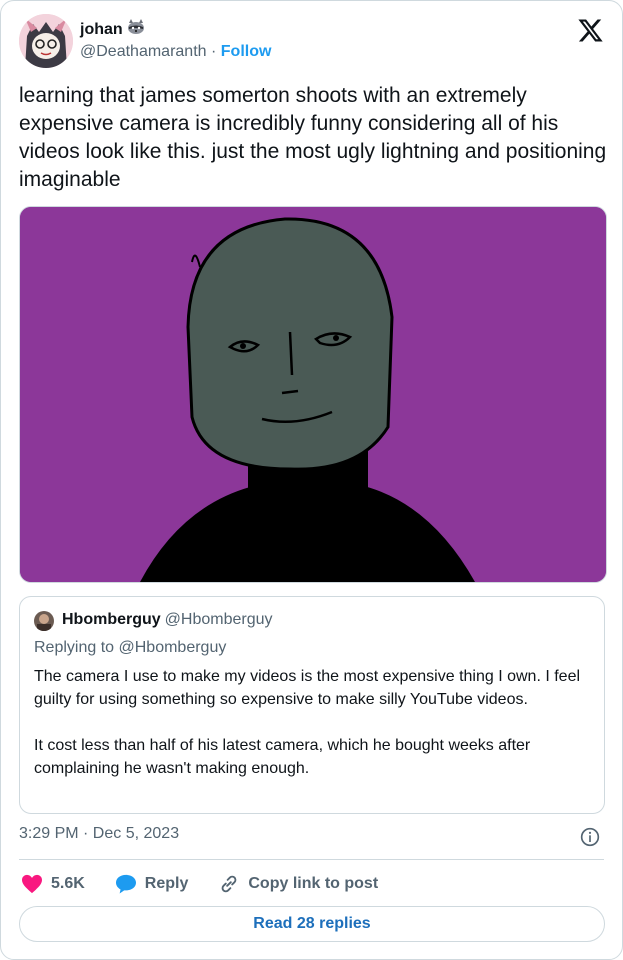  Describe the element at coordinates (130, 647) in the screenshot. I see `replying-to-label: Replying to @Hbomberguy` at that location.